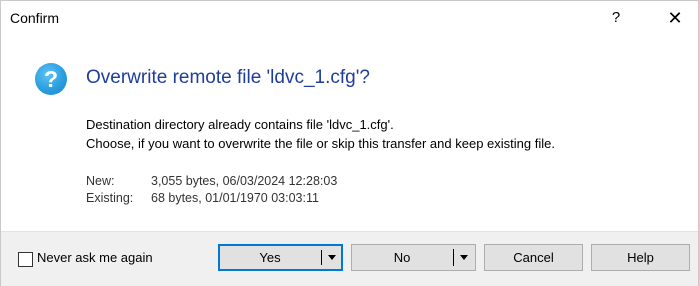 Image resolution: width=699 pixels, height=286 pixels. I want to click on existing-value: 68 bytes, 01/01/1970 03:03:11, so click(235, 198).